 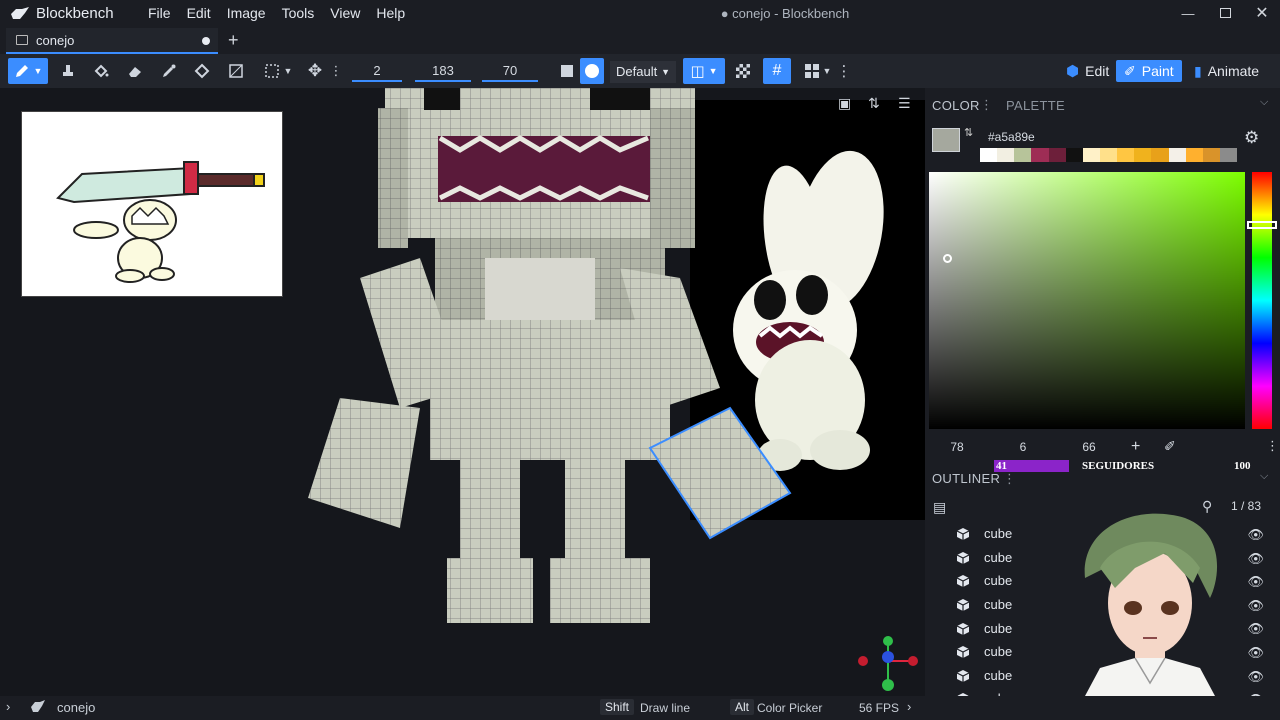 I want to click on project-name: conejo, so click(x=76, y=707).